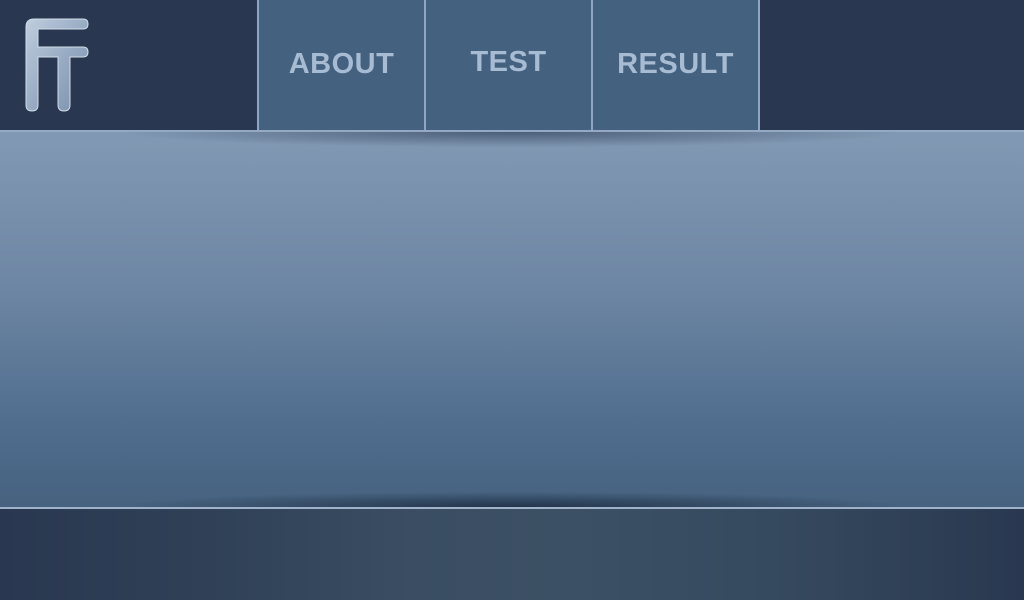 This screenshot has height=600, width=1024. I want to click on tab-result: RESULT, so click(676, 65).